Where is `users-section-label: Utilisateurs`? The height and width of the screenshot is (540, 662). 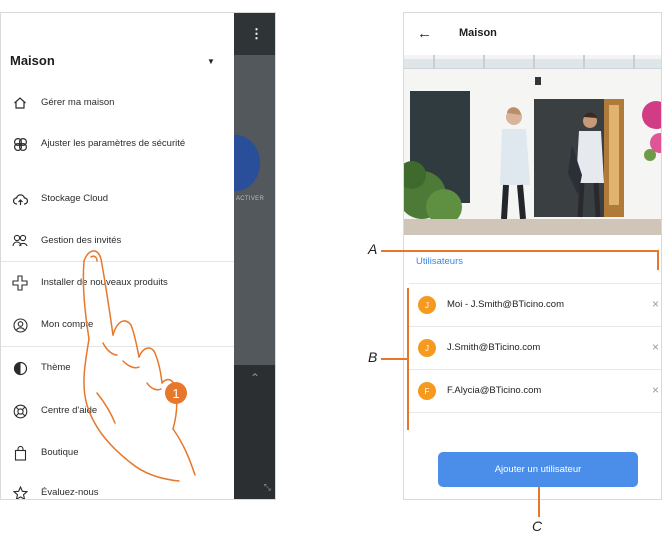 users-section-label: Utilisateurs is located at coordinates (439, 261).